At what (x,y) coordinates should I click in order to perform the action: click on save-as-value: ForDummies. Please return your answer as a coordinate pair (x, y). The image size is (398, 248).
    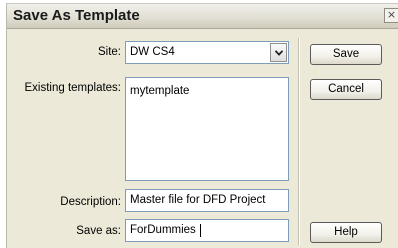
    Looking at the image, I should click on (163, 230).